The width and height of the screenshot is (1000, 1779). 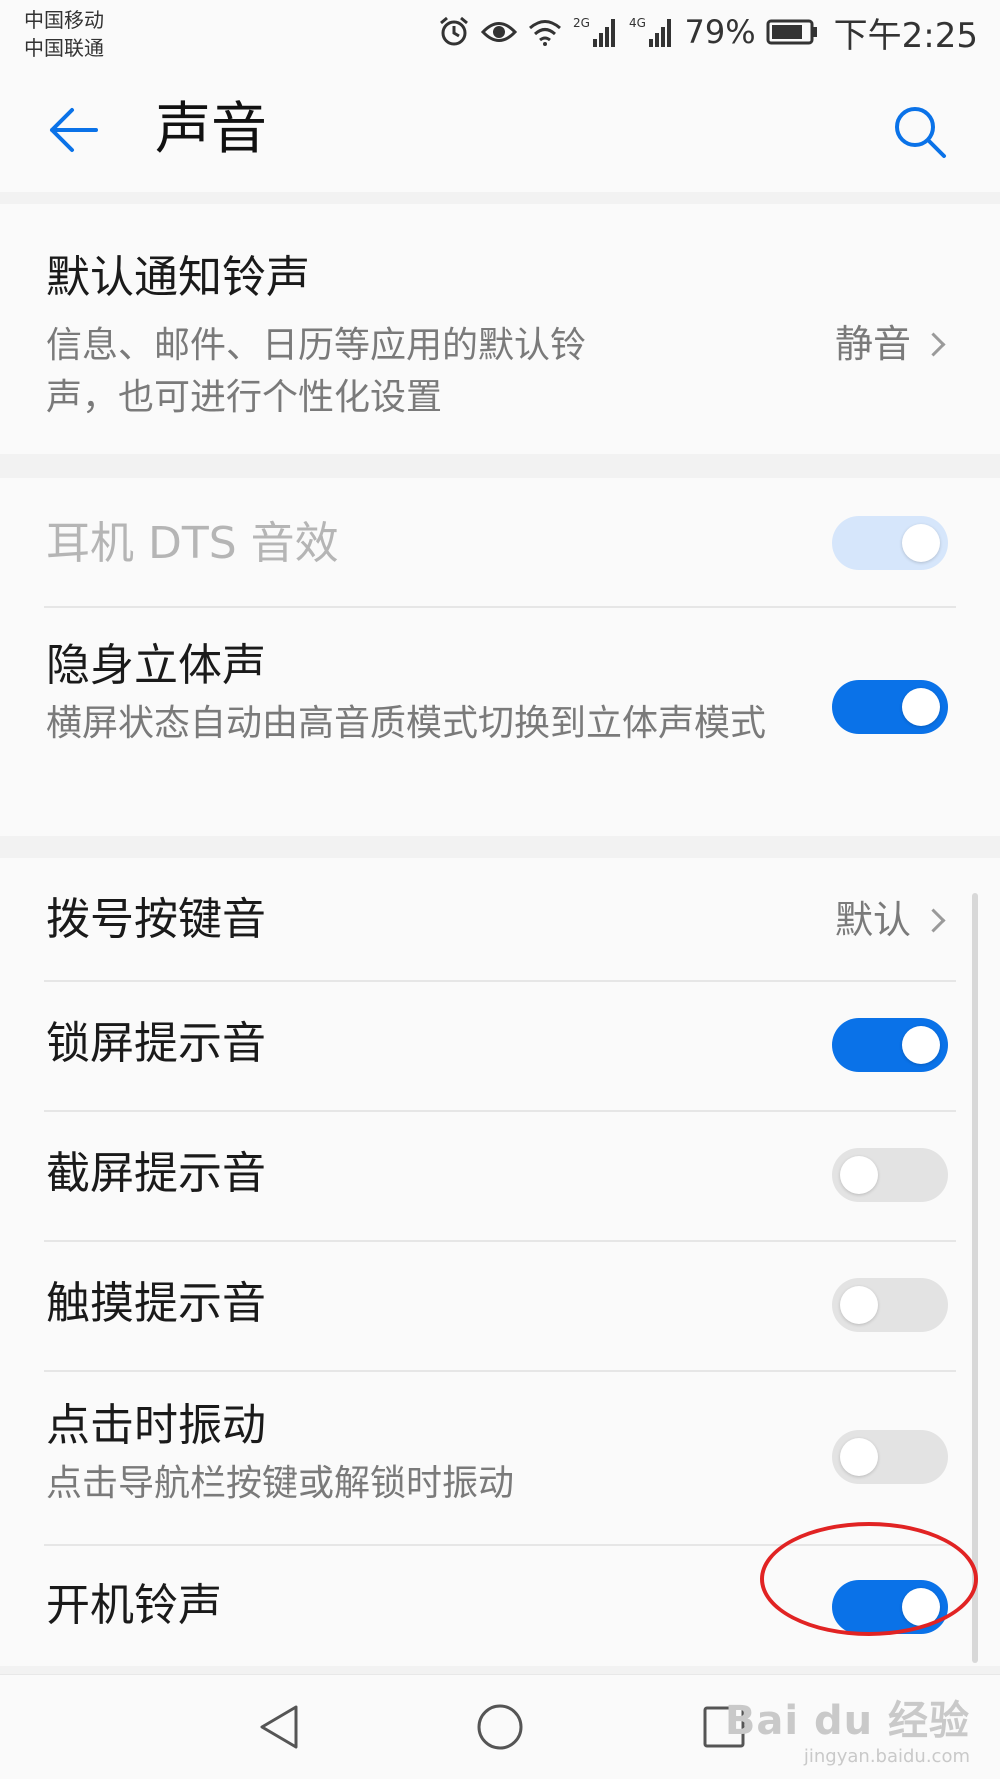 I want to click on dts-toggle, so click(x=890, y=543).